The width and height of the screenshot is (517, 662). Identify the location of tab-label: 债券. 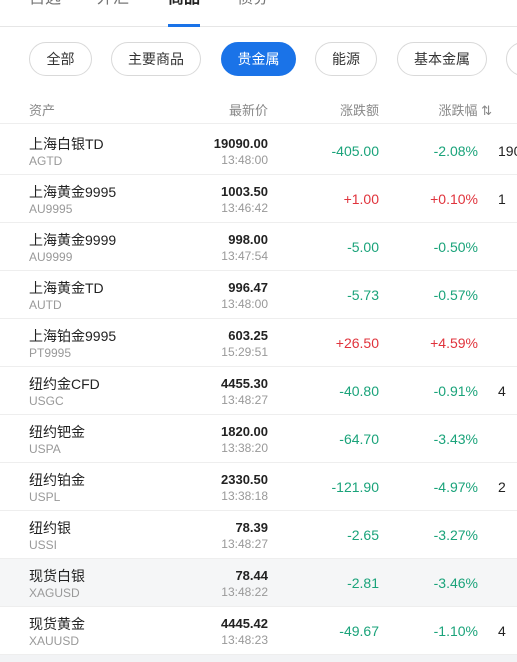
(253, 3).